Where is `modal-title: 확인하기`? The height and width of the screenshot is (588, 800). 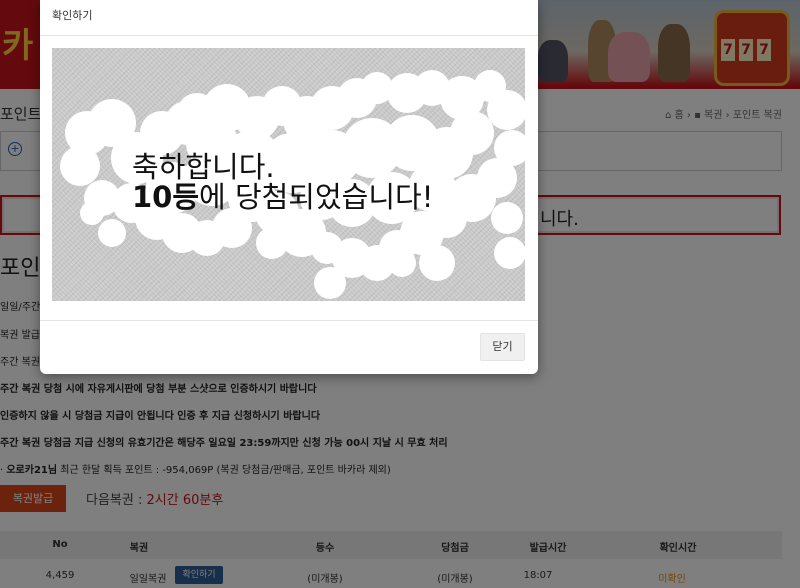 modal-title: 확인하기 is located at coordinates (72, 15).